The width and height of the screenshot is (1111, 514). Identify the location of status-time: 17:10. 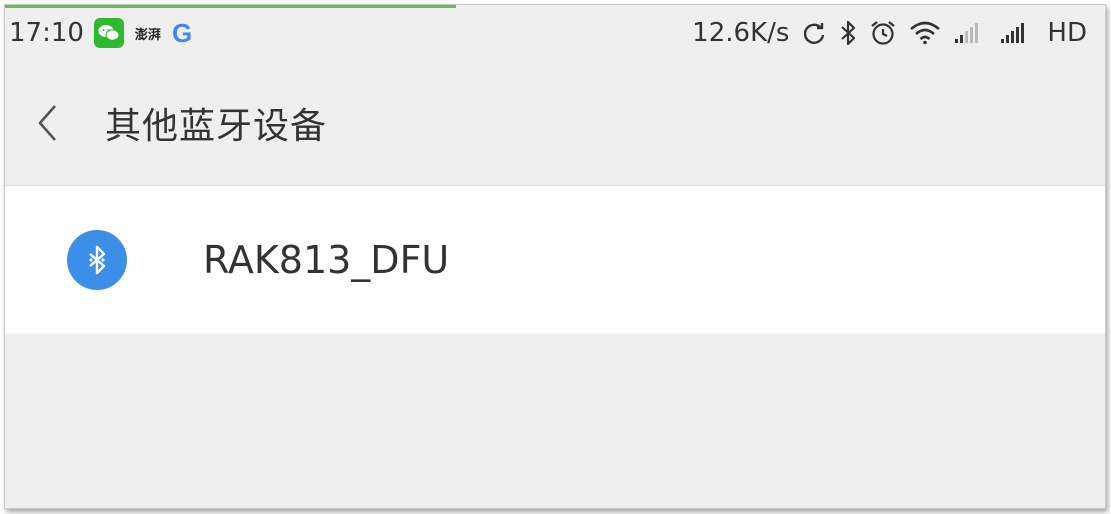
(46, 33).